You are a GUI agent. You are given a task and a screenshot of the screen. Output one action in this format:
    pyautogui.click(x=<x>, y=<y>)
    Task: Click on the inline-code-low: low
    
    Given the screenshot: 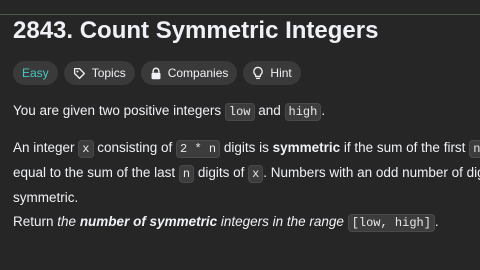 What is the action you would take?
    pyautogui.click(x=239, y=112)
    